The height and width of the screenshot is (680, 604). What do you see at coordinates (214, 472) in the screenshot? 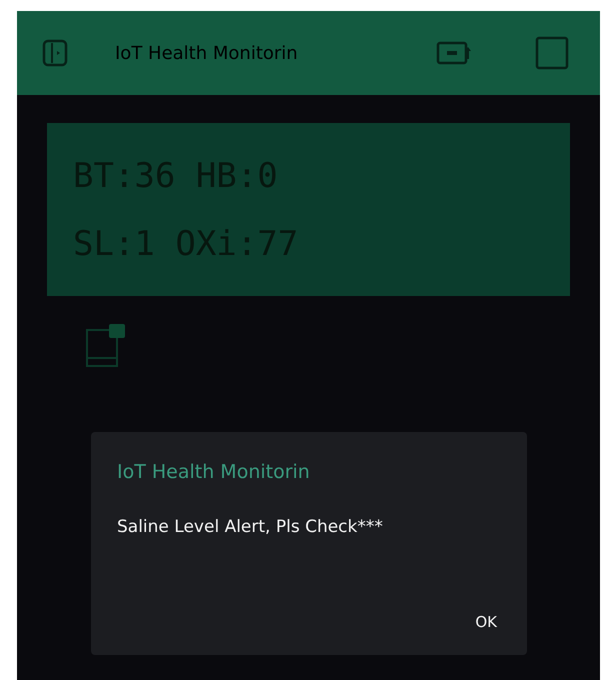
I see `dialog-title: IoT Health Monitorin` at bounding box center [214, 472].